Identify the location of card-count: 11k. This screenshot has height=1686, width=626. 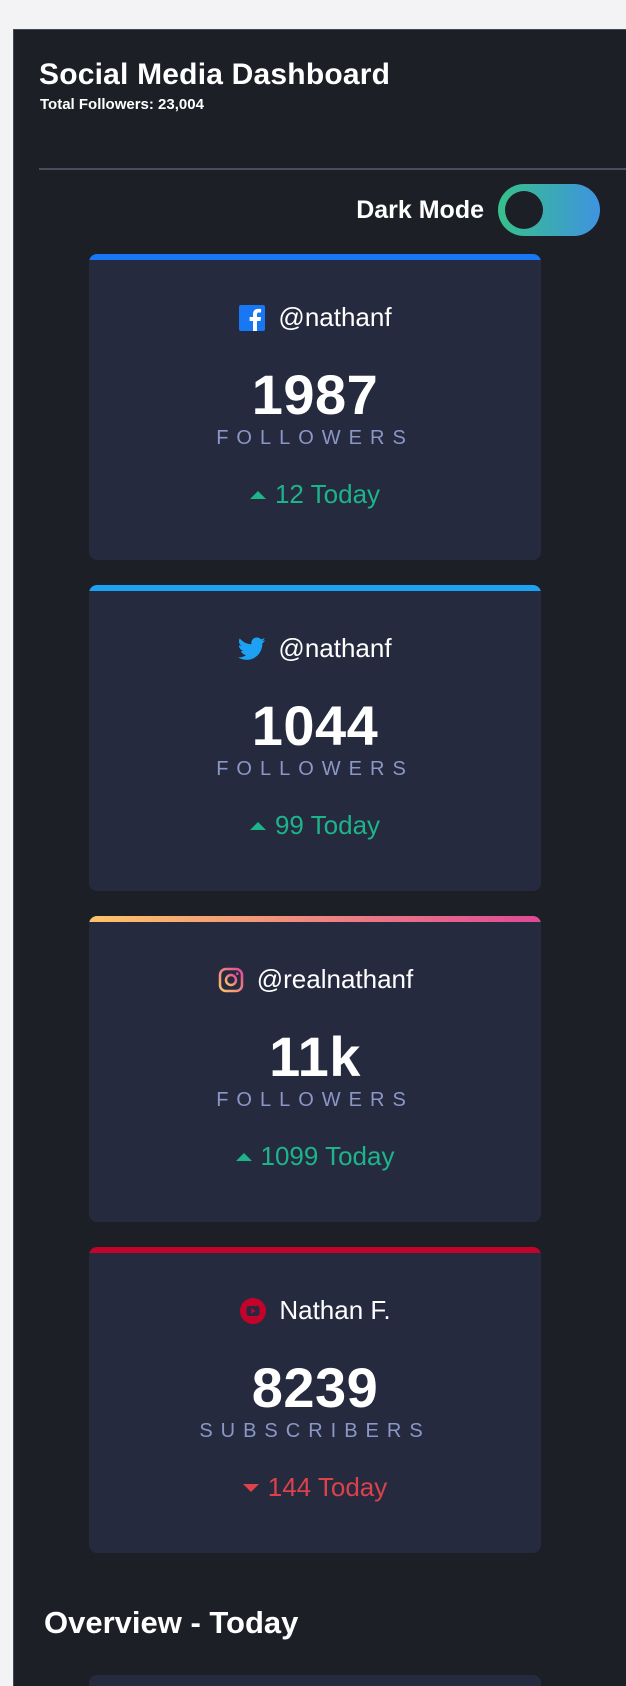
(315, 1056).